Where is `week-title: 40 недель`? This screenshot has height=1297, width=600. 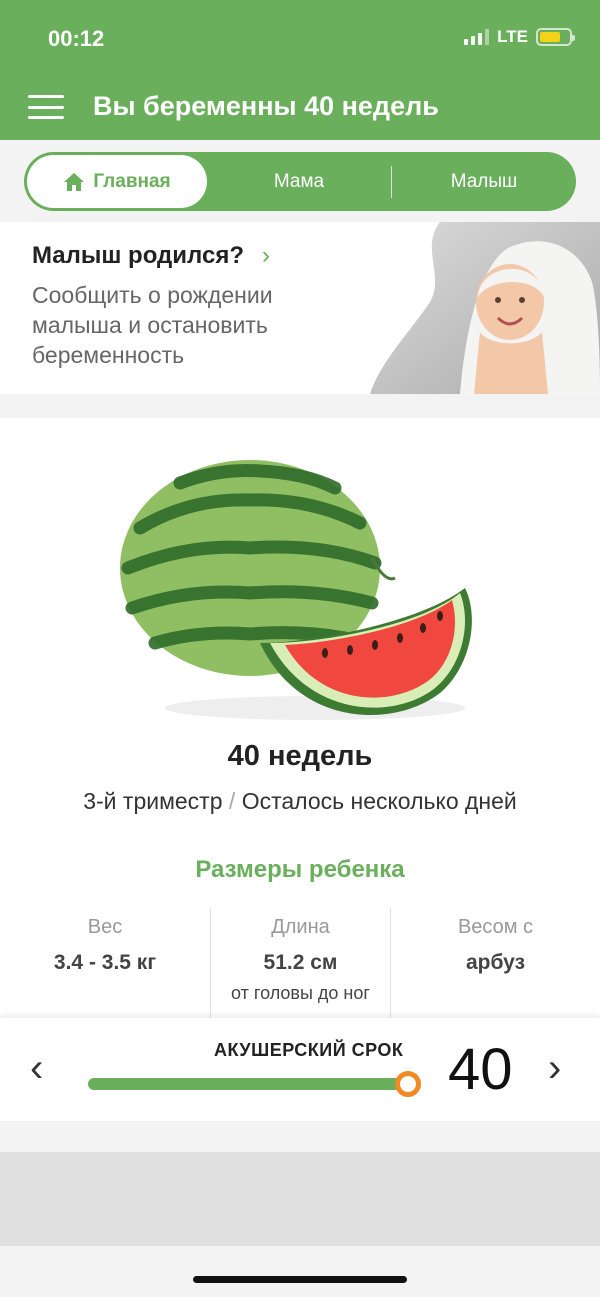 week-title: 40 недель is located at coordinates (300, 756).